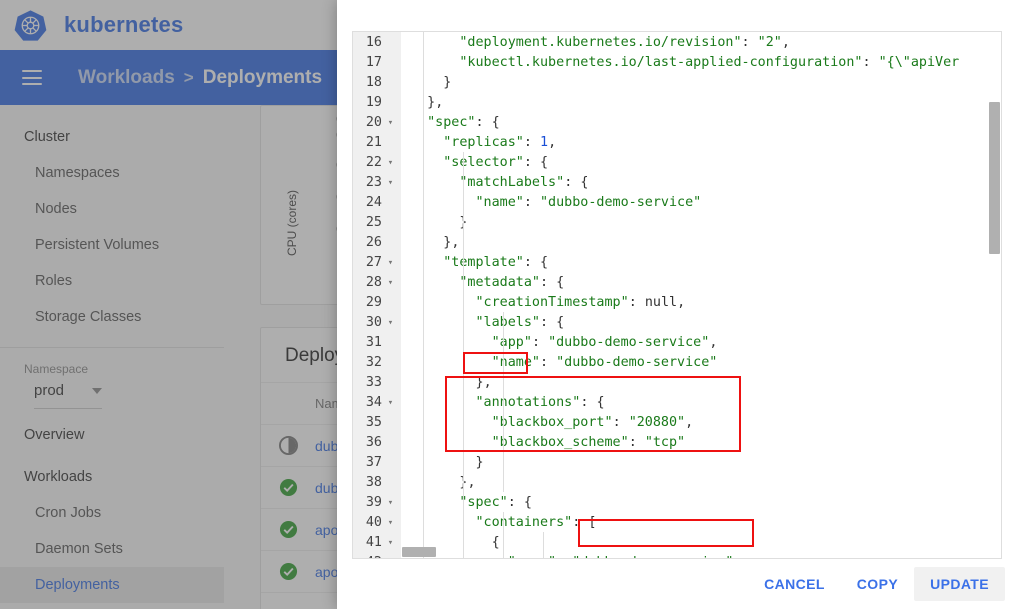  What do you see at coordinates (588, 442) in the screenshot?
I see `editor-code-line: "blackbox_scheme": "tcp"` at bounding box center [588, 442].